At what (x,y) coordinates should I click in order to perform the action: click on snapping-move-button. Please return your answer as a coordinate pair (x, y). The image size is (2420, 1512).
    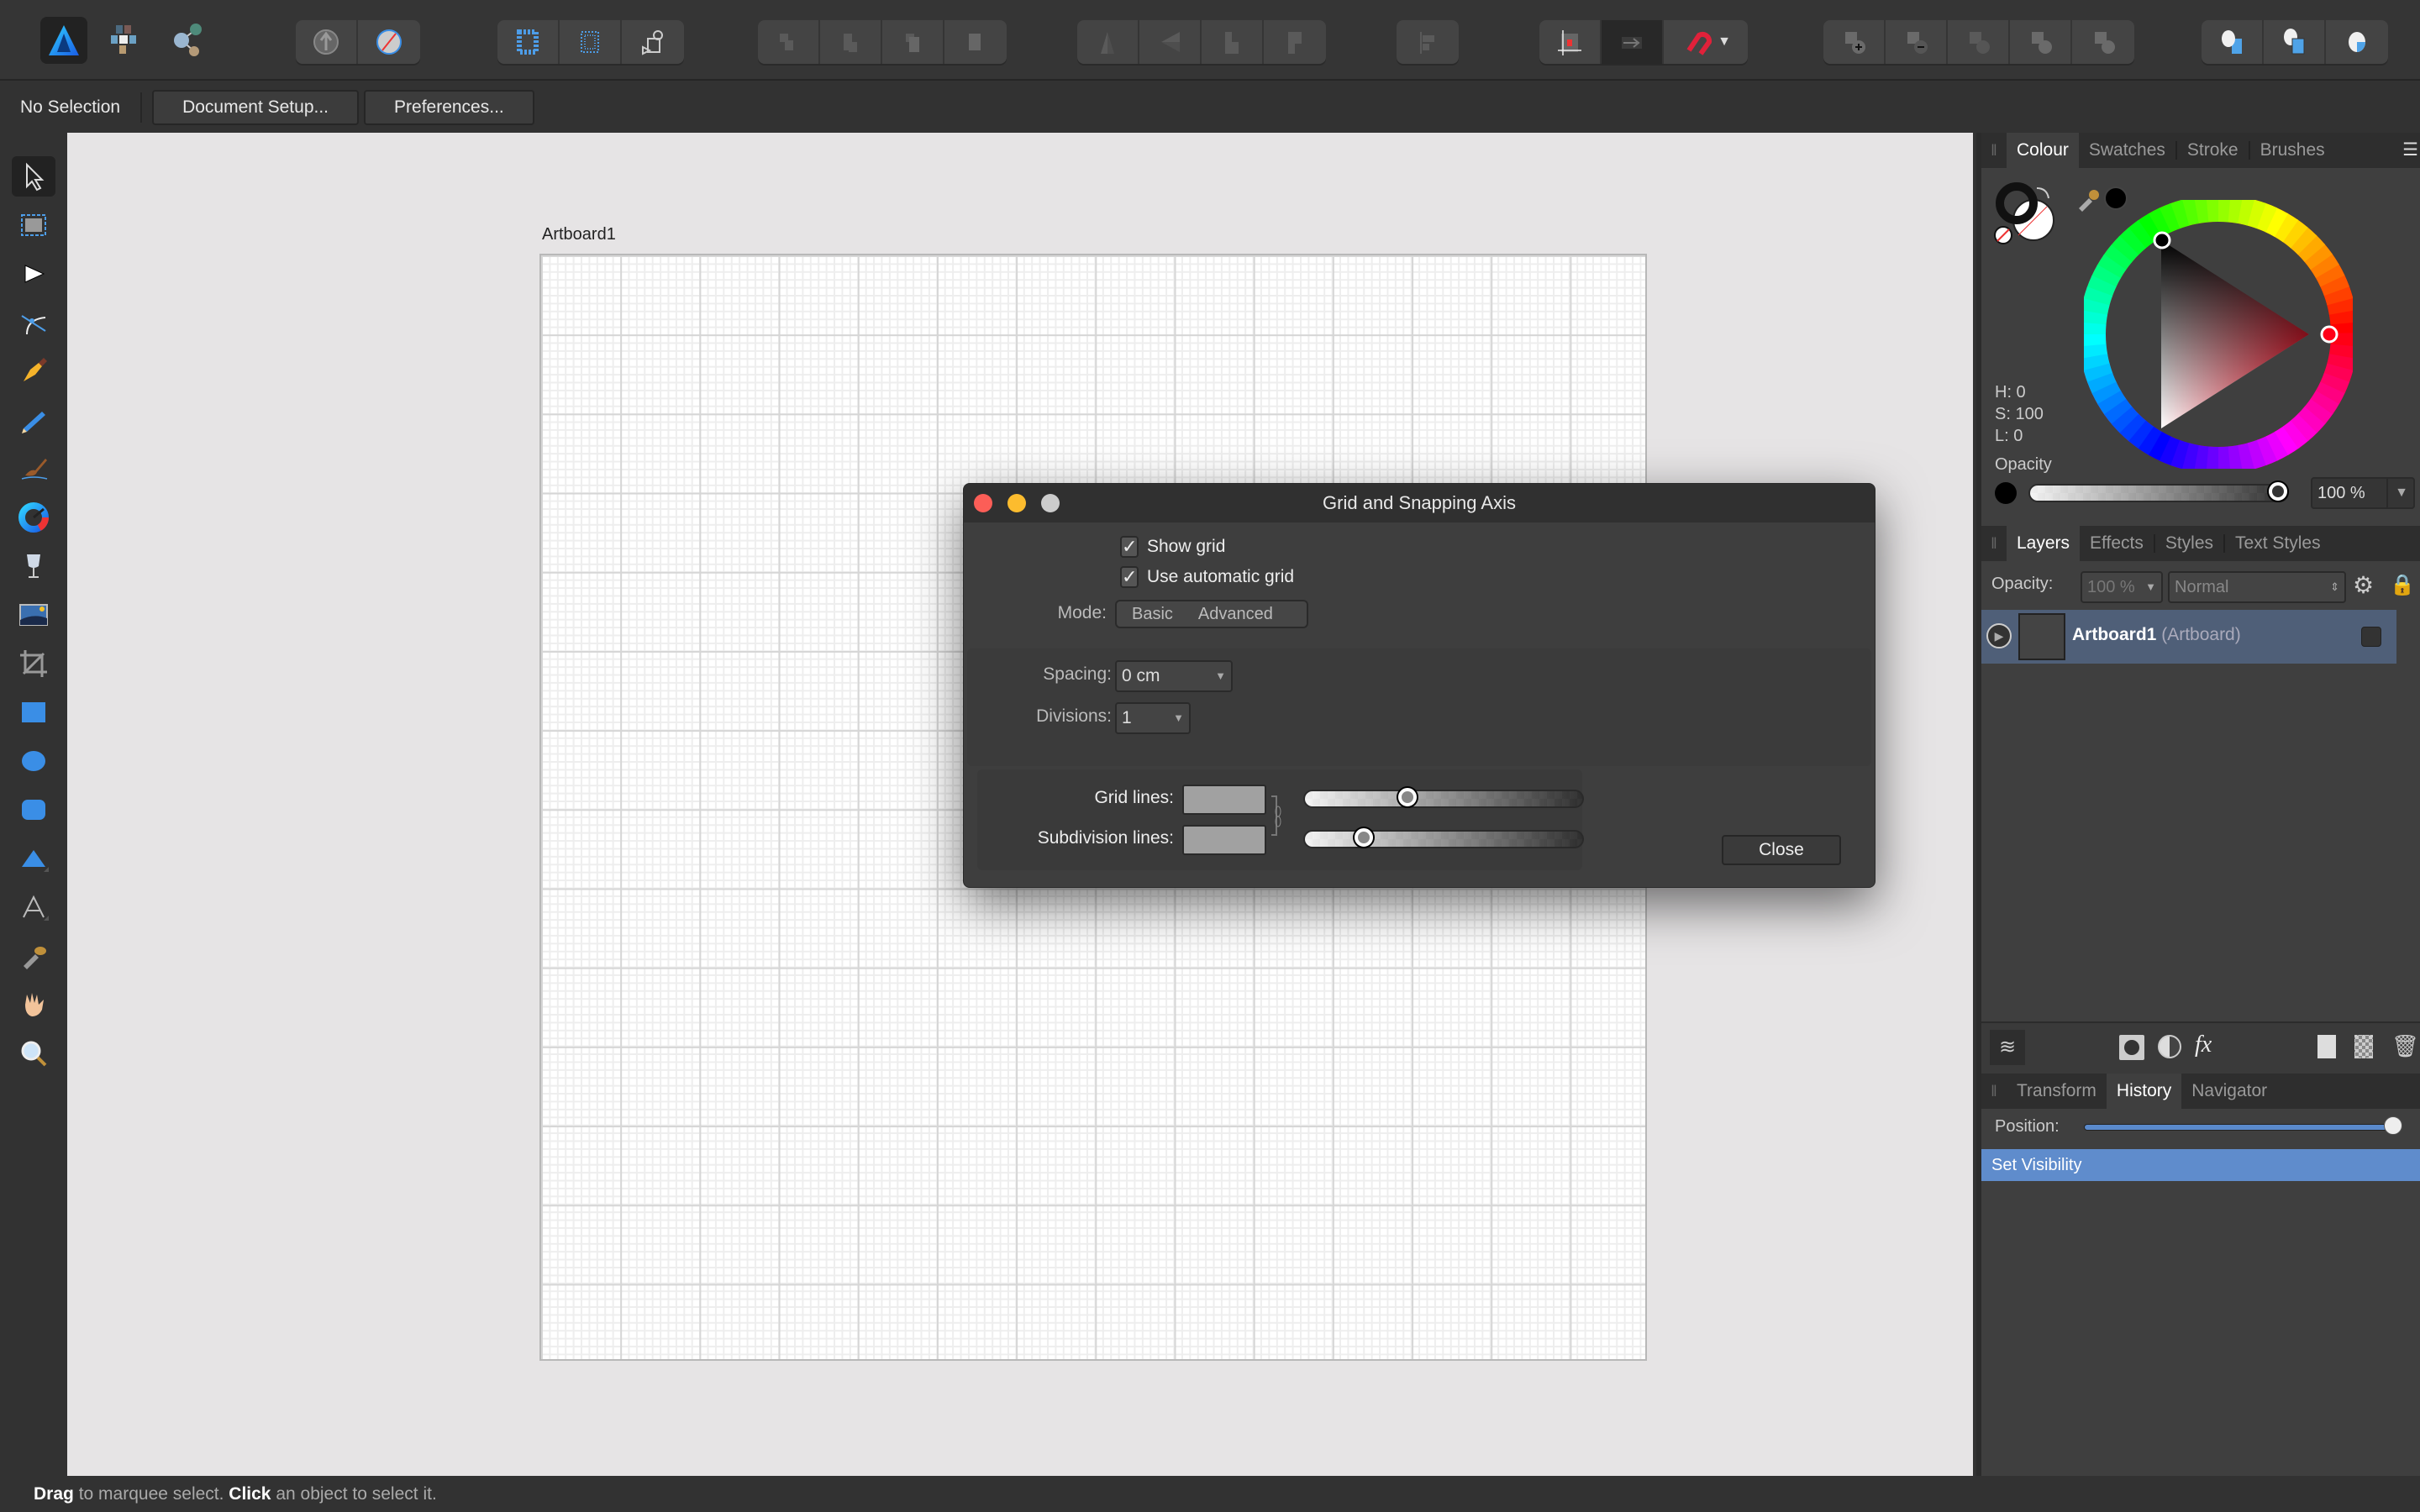
    Looking at the image, I should click on (1633, 42).